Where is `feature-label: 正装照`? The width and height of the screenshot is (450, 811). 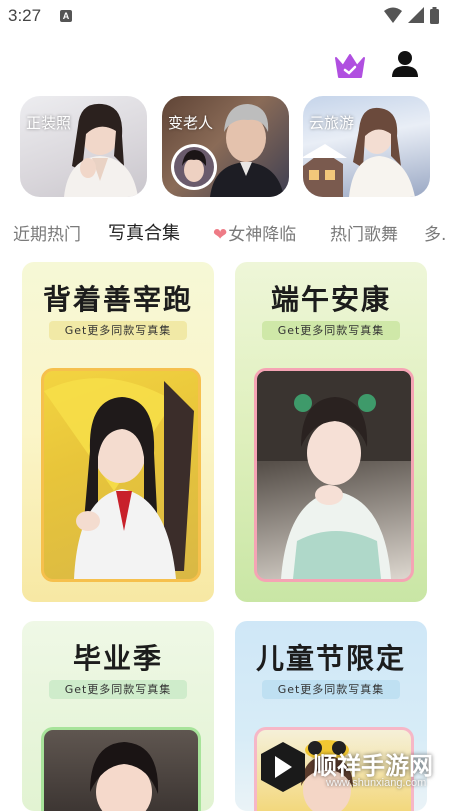
feature-label: 正装照 is located at coordinates (49, 123).